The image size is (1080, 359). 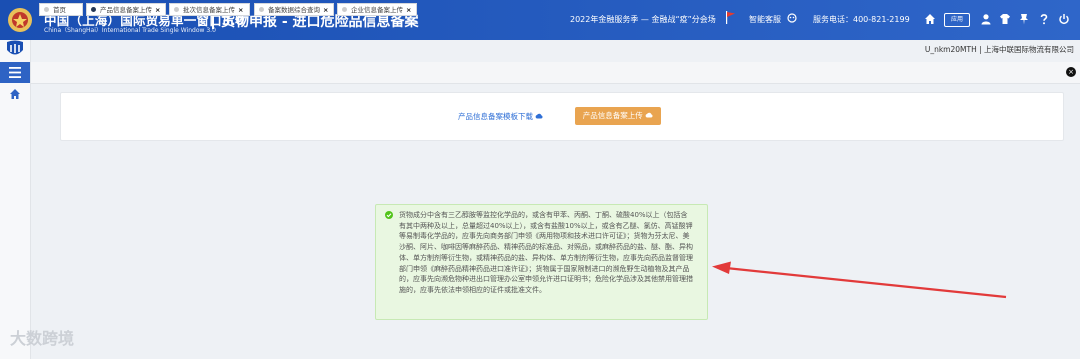 What do you see at coordinates (42, 338) in the screenshot?
I see `watermark-text: 大数跨境` at bounding box center [42, 338].